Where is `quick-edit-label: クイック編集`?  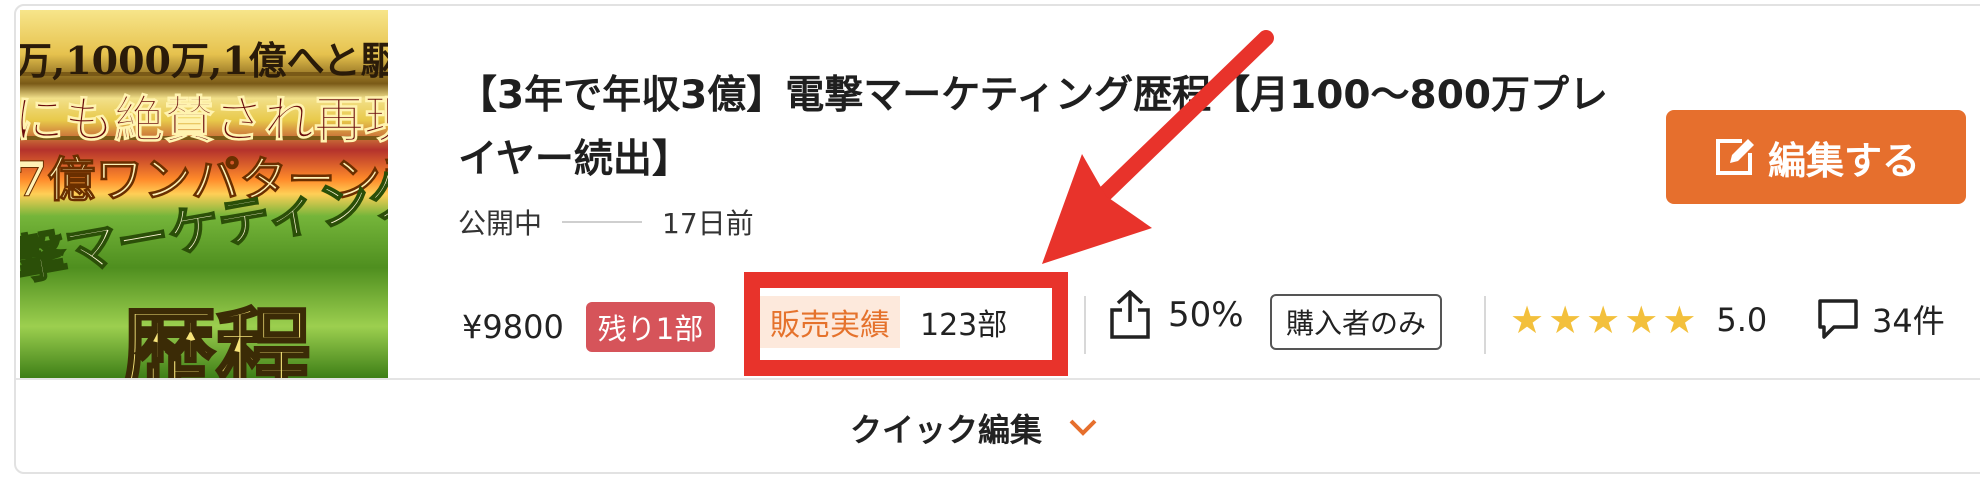
quick-edit-label: クイック編集 is located at coordinates (945, 430).